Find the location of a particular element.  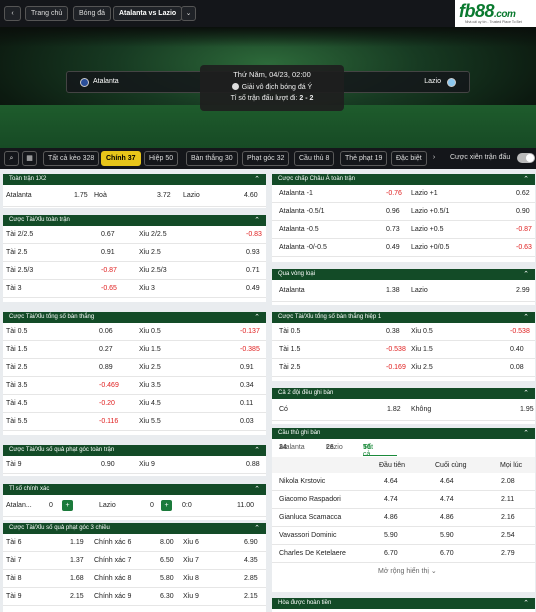

odds-value: -0.65 is located at coordinates (109, 288).